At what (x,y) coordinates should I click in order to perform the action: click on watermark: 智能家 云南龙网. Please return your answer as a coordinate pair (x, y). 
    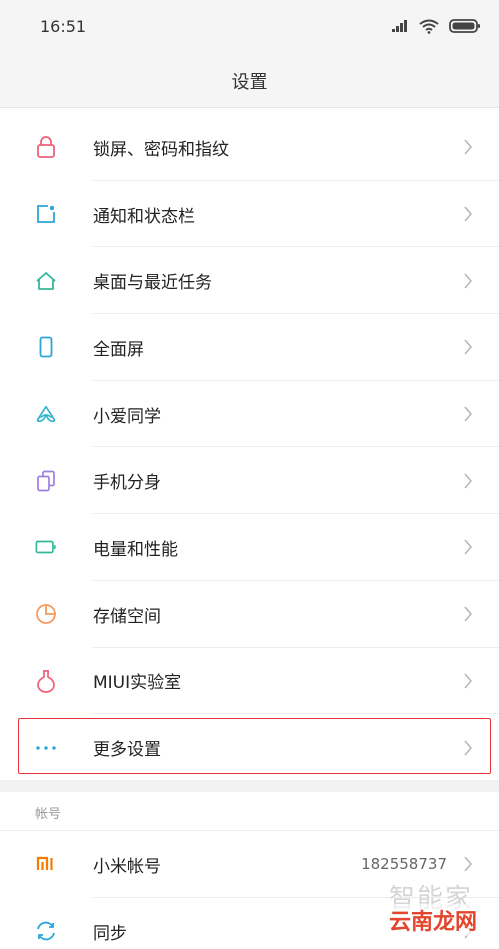
    Looking at the image, I should click on (416, 908).